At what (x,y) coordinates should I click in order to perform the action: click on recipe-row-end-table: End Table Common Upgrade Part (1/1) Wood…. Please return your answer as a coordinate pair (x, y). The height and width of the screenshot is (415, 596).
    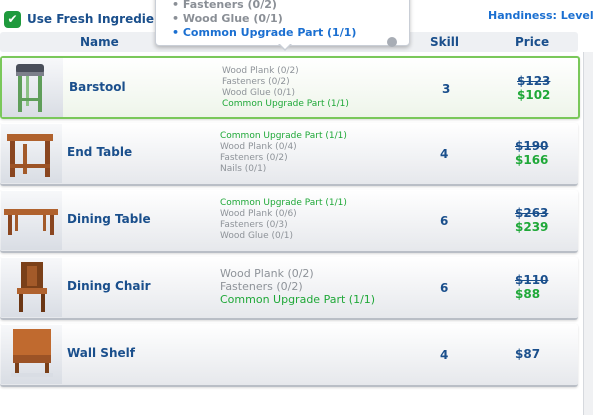
    Looking at the image, I should click on (289, 154).